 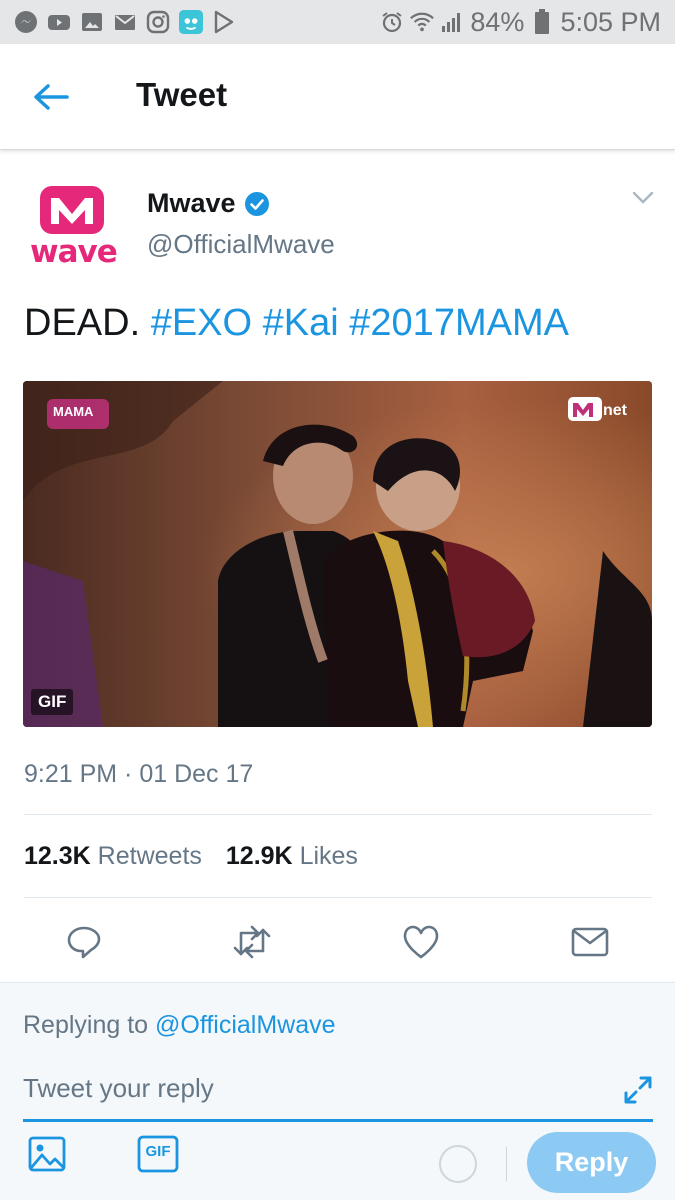 What do you see at coordinates (84, 942) in the screenshot?
I see `reply-icon` at bounding box center [84, 942].